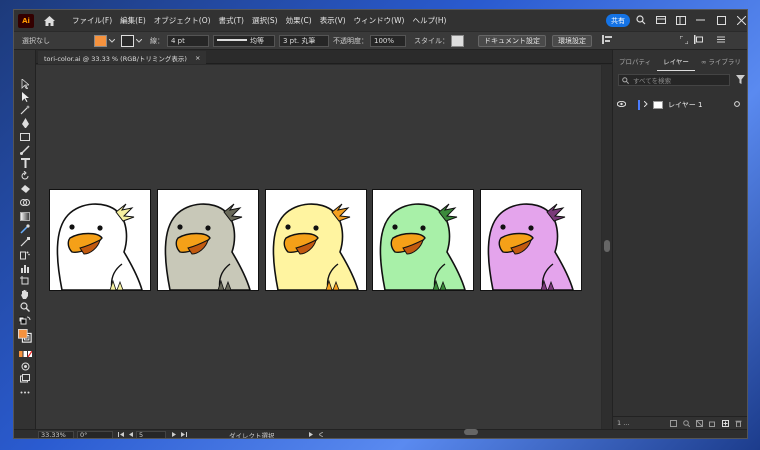  Describe the element at coordinates (608, 40) in the screenshot. I see `align-icon` at that location.